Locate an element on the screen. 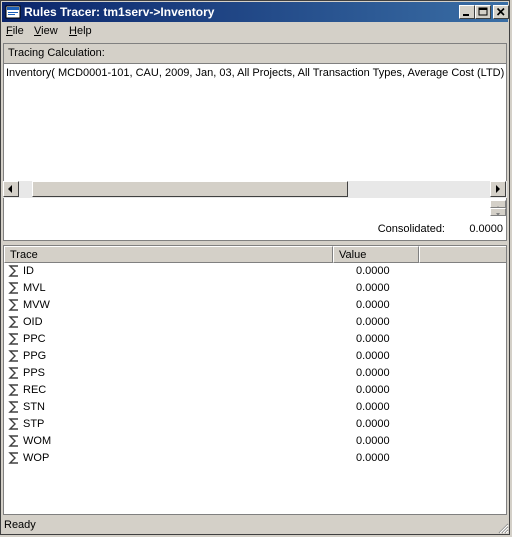  menu-help: Help is located at coordinates (80, 31).